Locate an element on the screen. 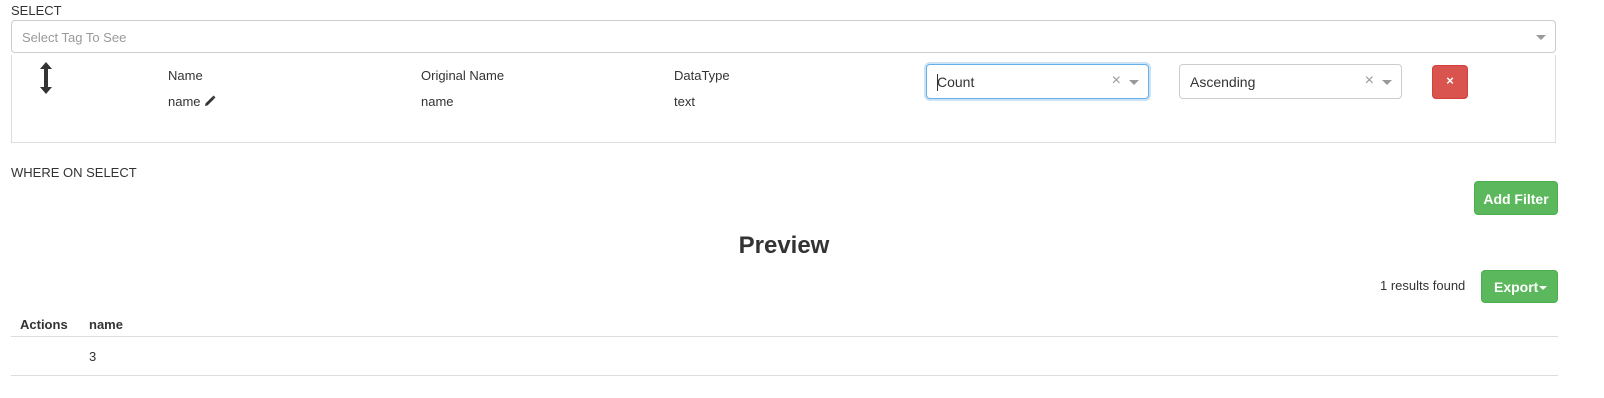 The height and width of the screenshot is (398, 1604). column-original-name-header: Original Name is located at coordinates (463, 75).